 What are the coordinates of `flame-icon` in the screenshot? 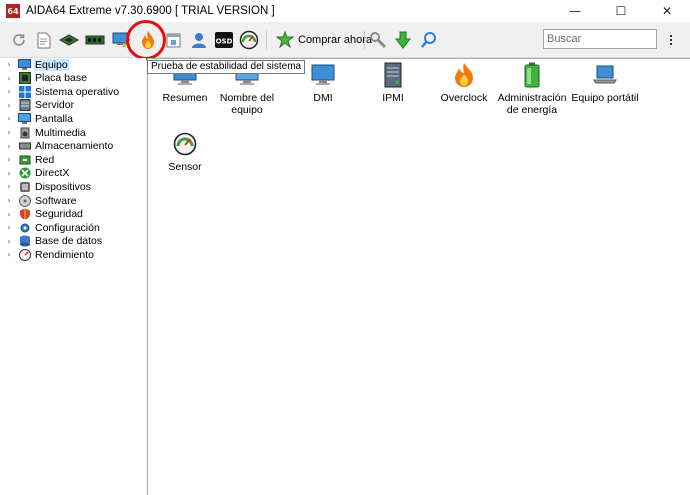 It's located at (148, 40).